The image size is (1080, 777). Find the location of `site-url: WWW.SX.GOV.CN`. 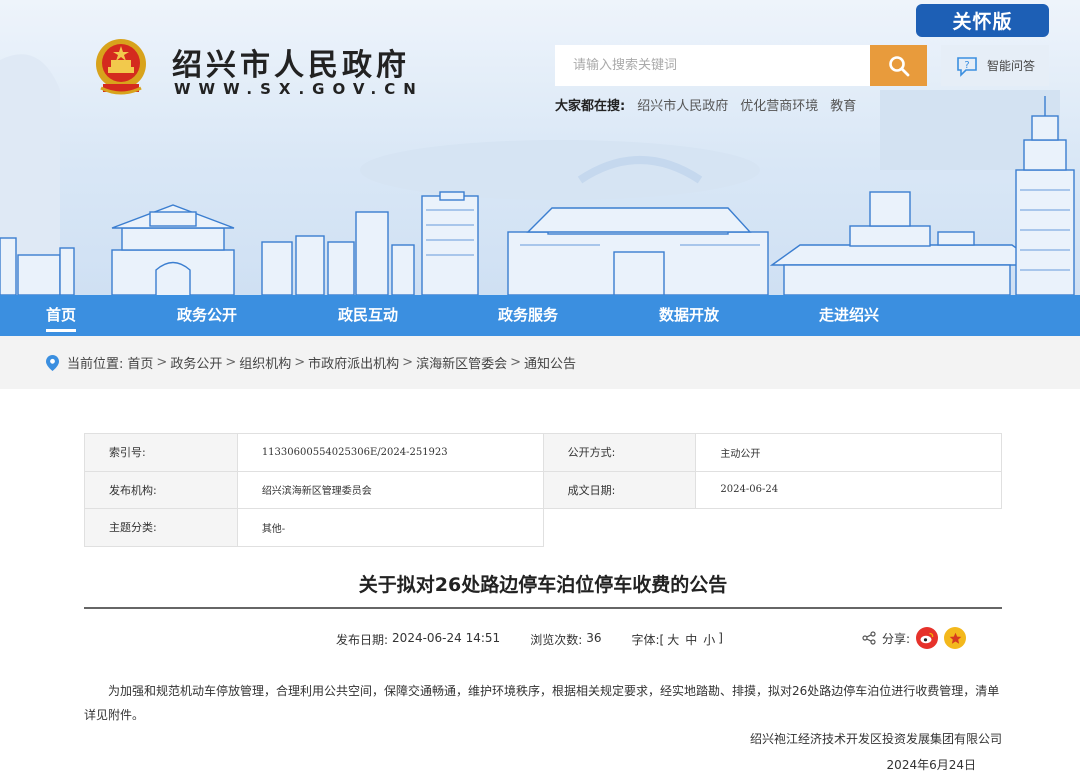

site-url: WWW.SX.GOV.CN is located at coordinates (299, 89).